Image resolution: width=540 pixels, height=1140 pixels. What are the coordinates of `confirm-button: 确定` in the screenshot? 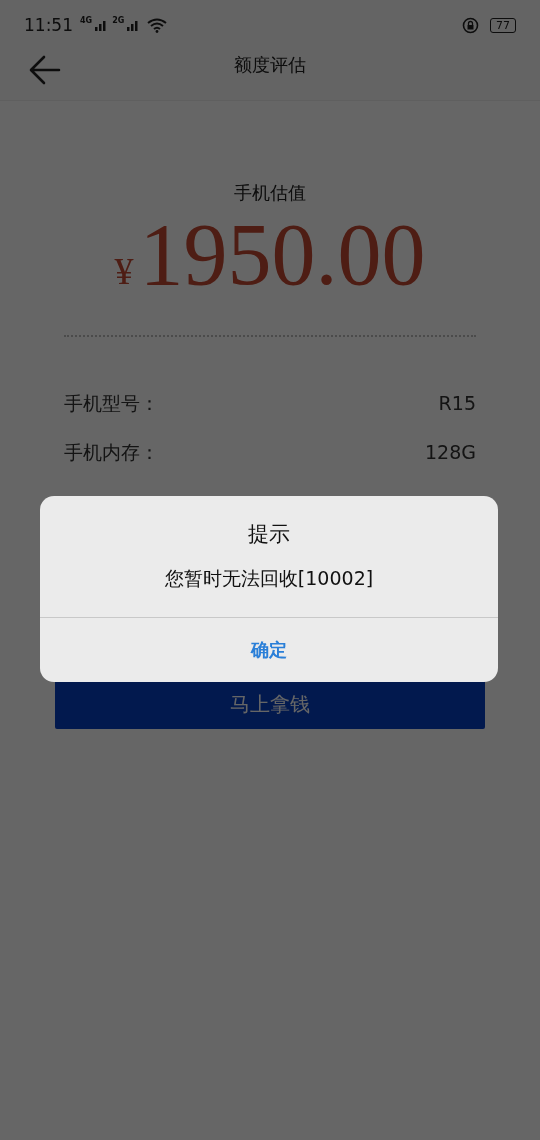 It's located at (269, 649).